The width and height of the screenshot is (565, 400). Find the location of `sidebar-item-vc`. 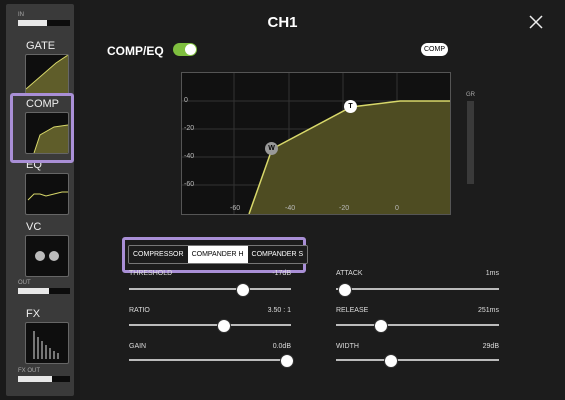

sidebar-item-vc is located at coordinates (47, 256).